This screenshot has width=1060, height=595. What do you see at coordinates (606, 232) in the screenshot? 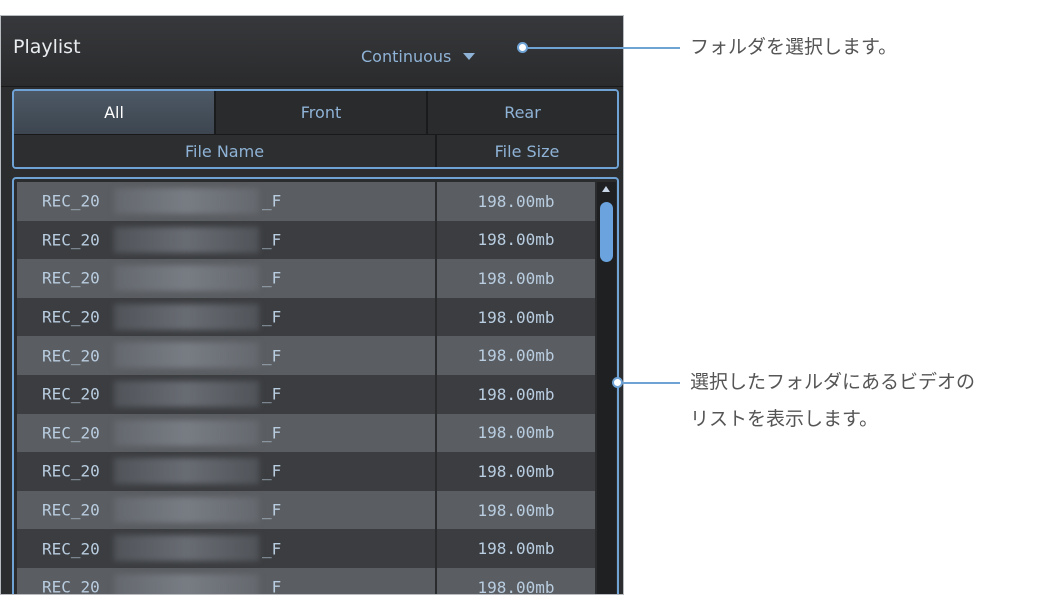
I see `scroll-thumb` at bounding box center [606, 232].